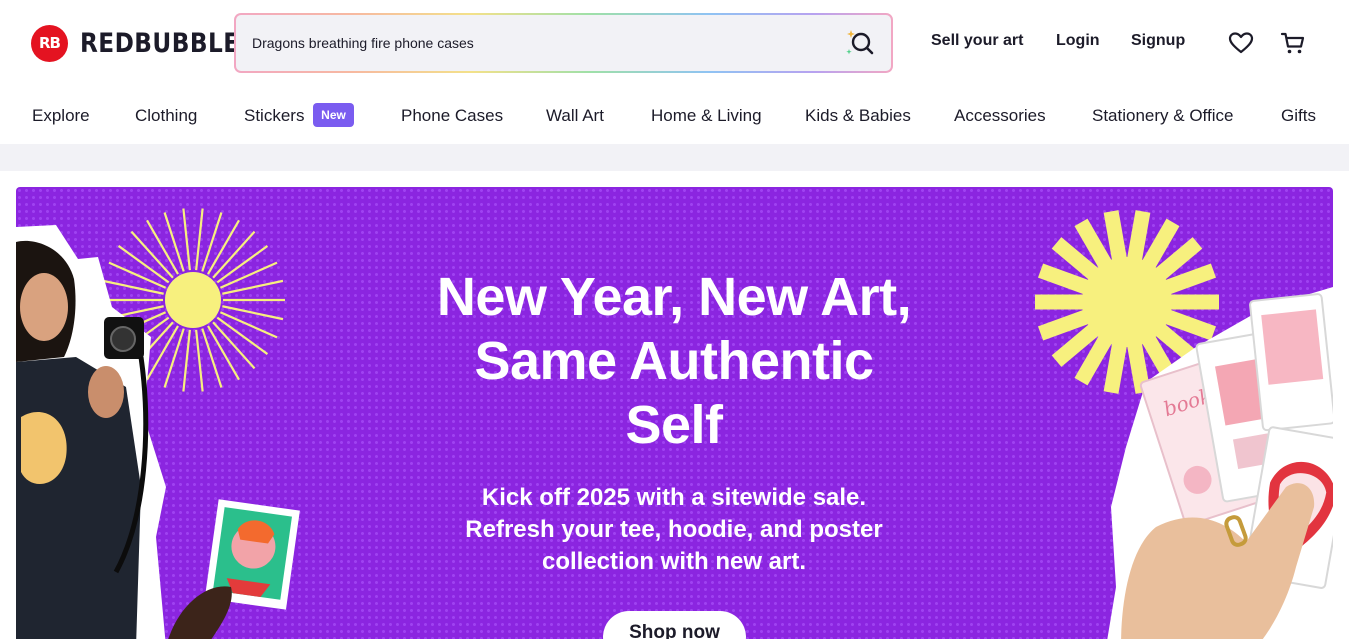  I want to click on cart-button, so click(1293, 43).